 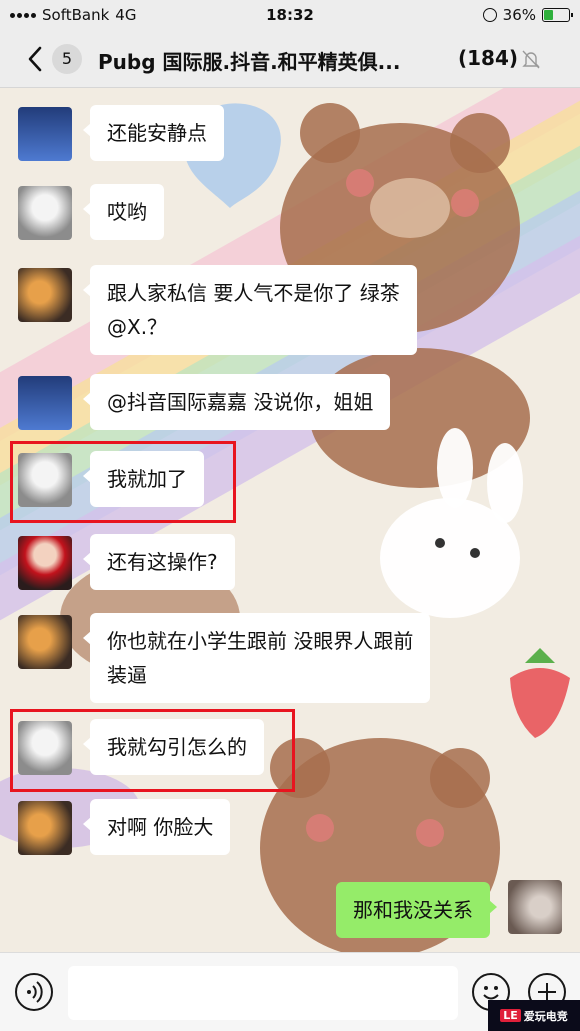 What do you see at coordinates (256, 658) in the screenshot?
I see `message-bubble-multiline: 你也就在小学生跟前 没眼界人跟前 装逼` at bounding box center [256, 658].